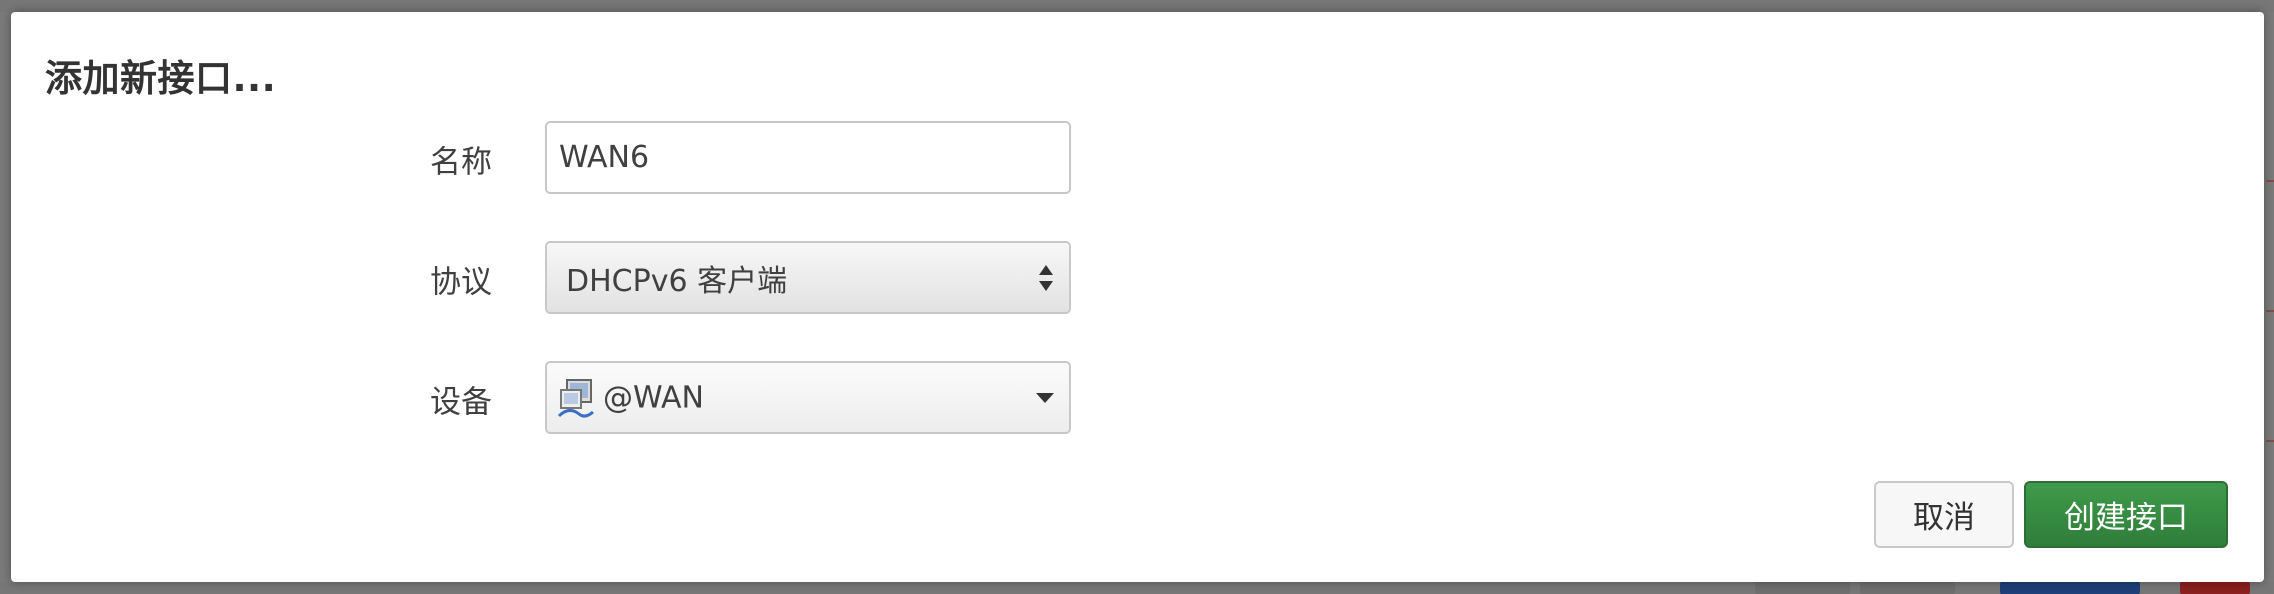 The width and height of the screenshot is (2274, 594). What do you see at coordinates (461, 162) in the screenshot?
I see `name-label: 名称` at bounding box center [461, 162].